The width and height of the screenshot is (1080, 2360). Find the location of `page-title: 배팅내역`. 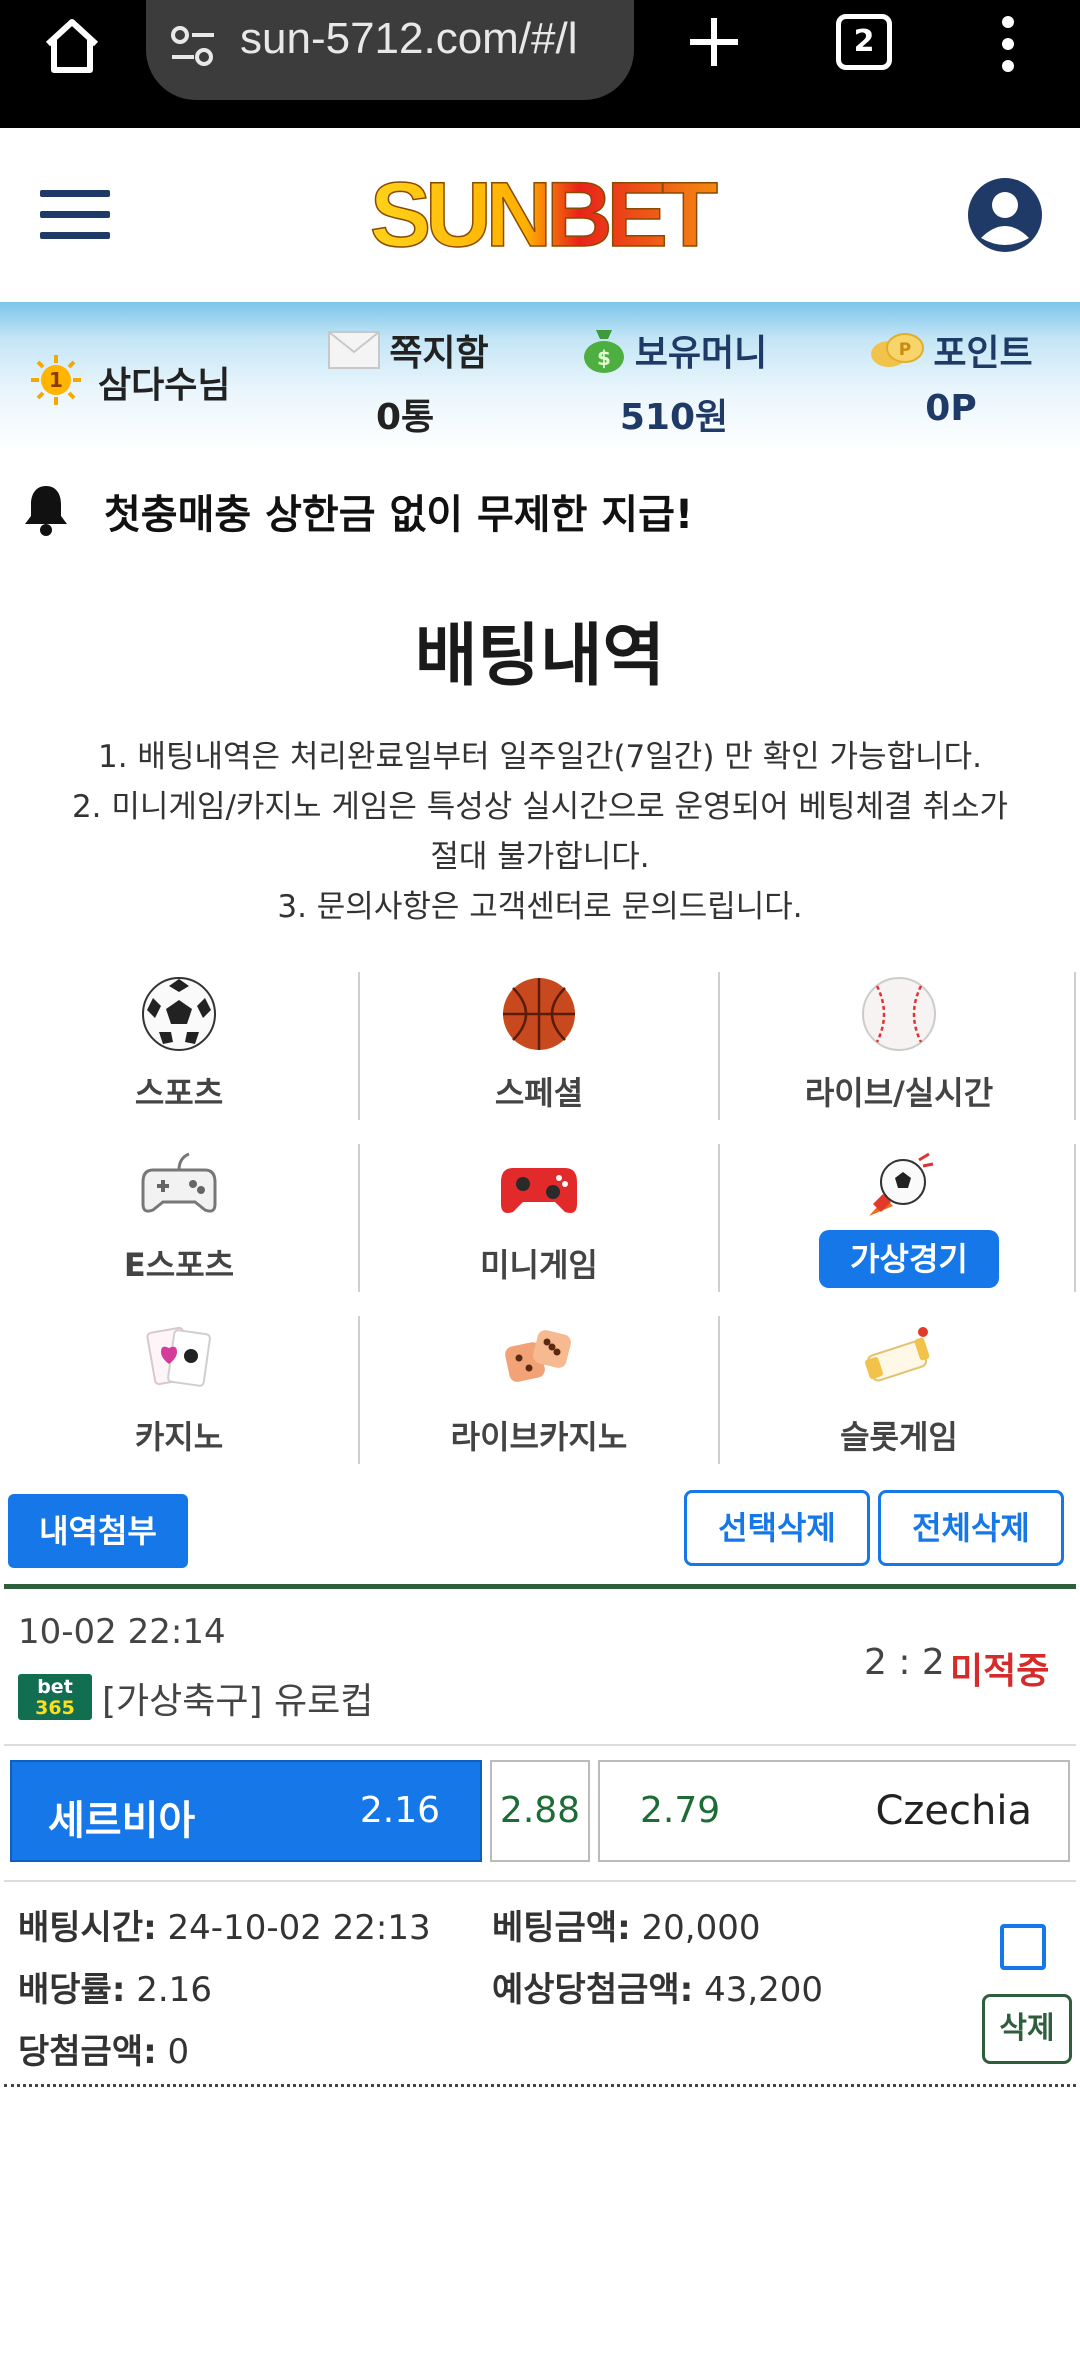

page-title: 배팅내역 is located at coordinates (540, 656).